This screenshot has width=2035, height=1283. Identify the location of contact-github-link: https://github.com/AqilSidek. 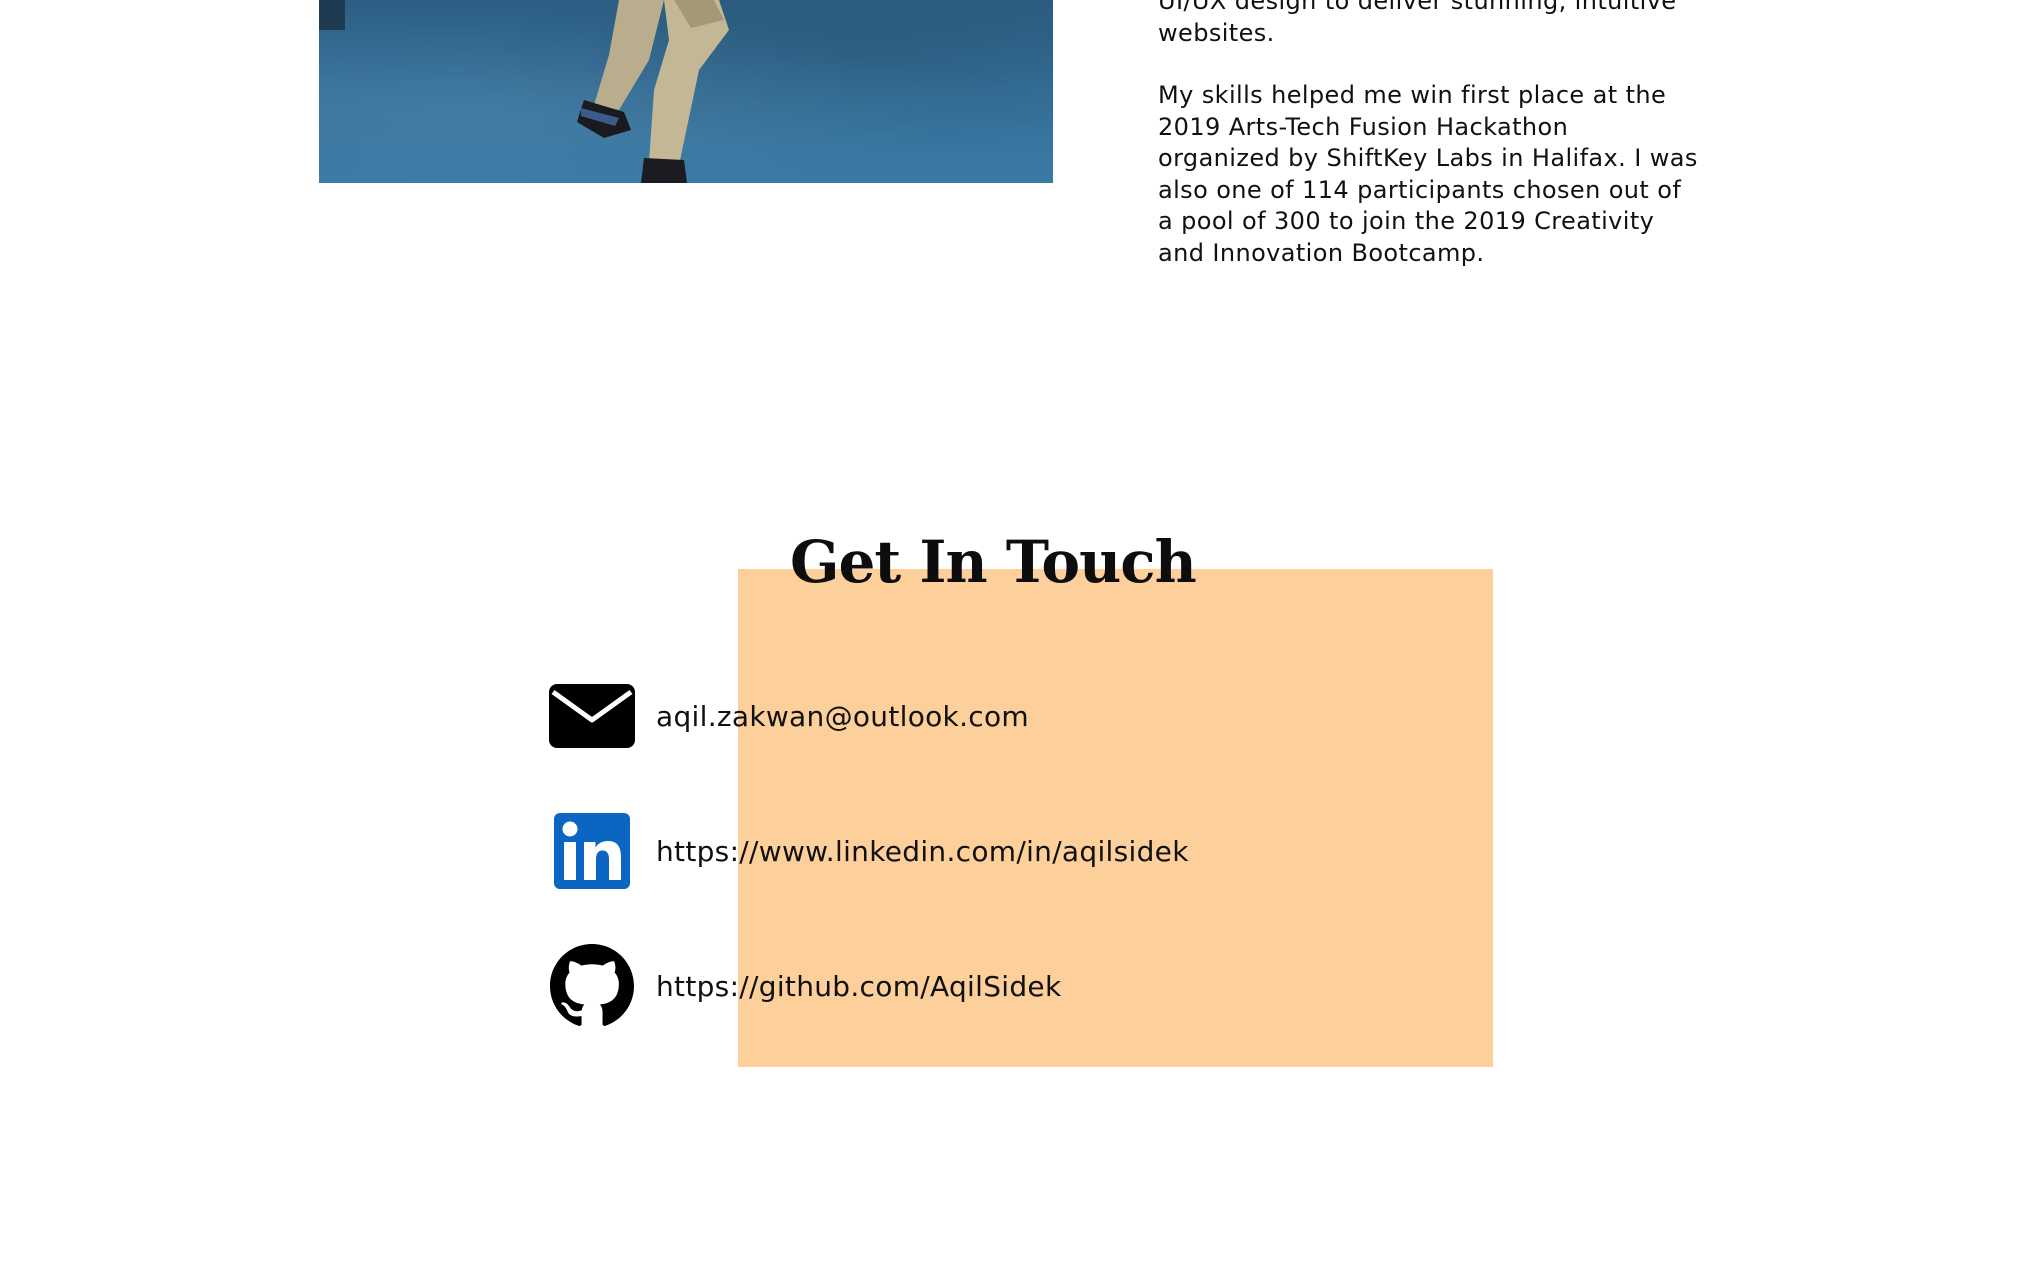
(858, 986).